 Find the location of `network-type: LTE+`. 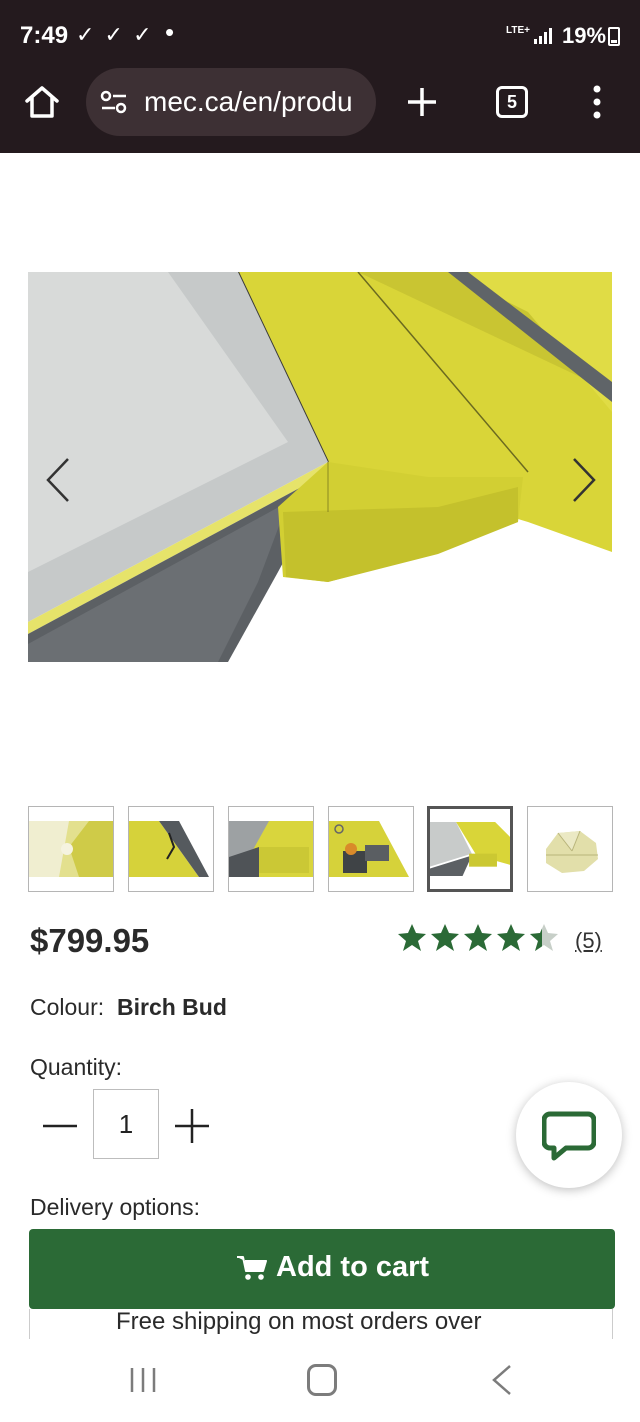

network-type: LTE+ is located at coordinates (518, 30).